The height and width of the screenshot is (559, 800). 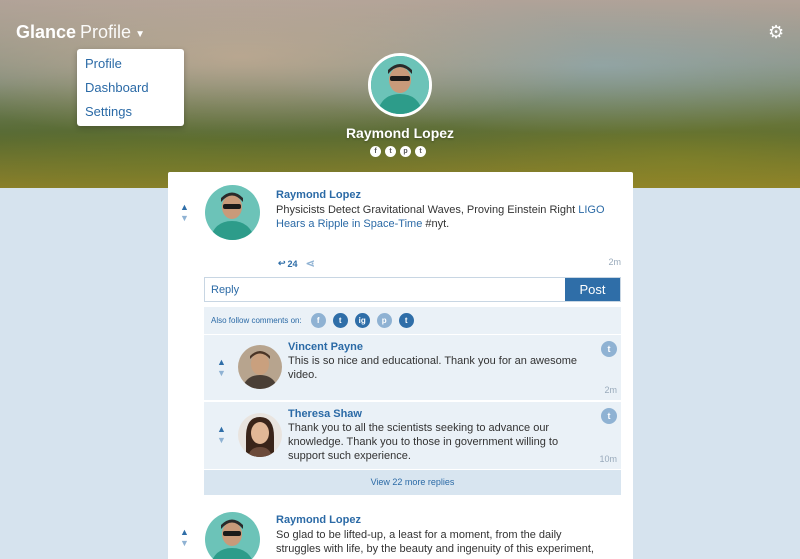 I want to click on app-brand: Glance Profile ▼, so click(x=80, y=32).